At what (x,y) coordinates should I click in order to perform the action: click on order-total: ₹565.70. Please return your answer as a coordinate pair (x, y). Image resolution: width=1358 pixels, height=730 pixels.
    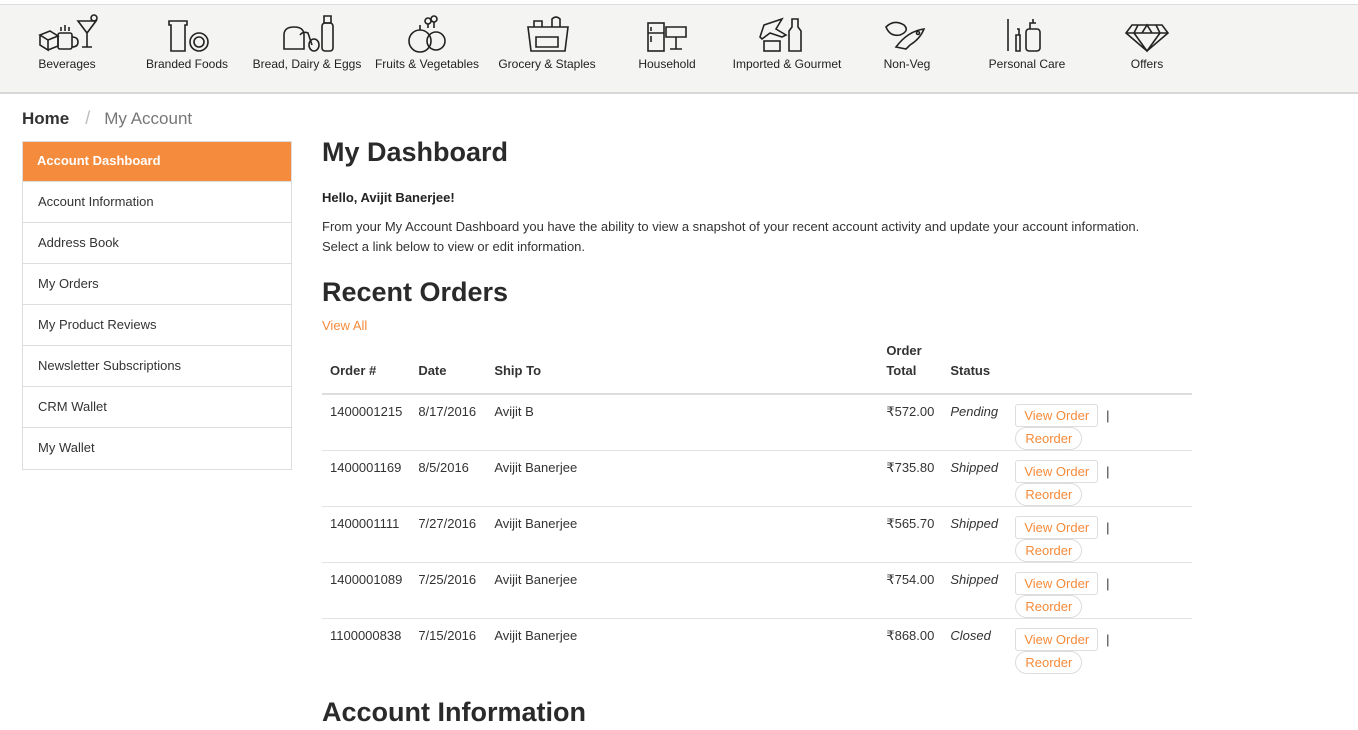
    Looking at the image, I should click on (910, 534).